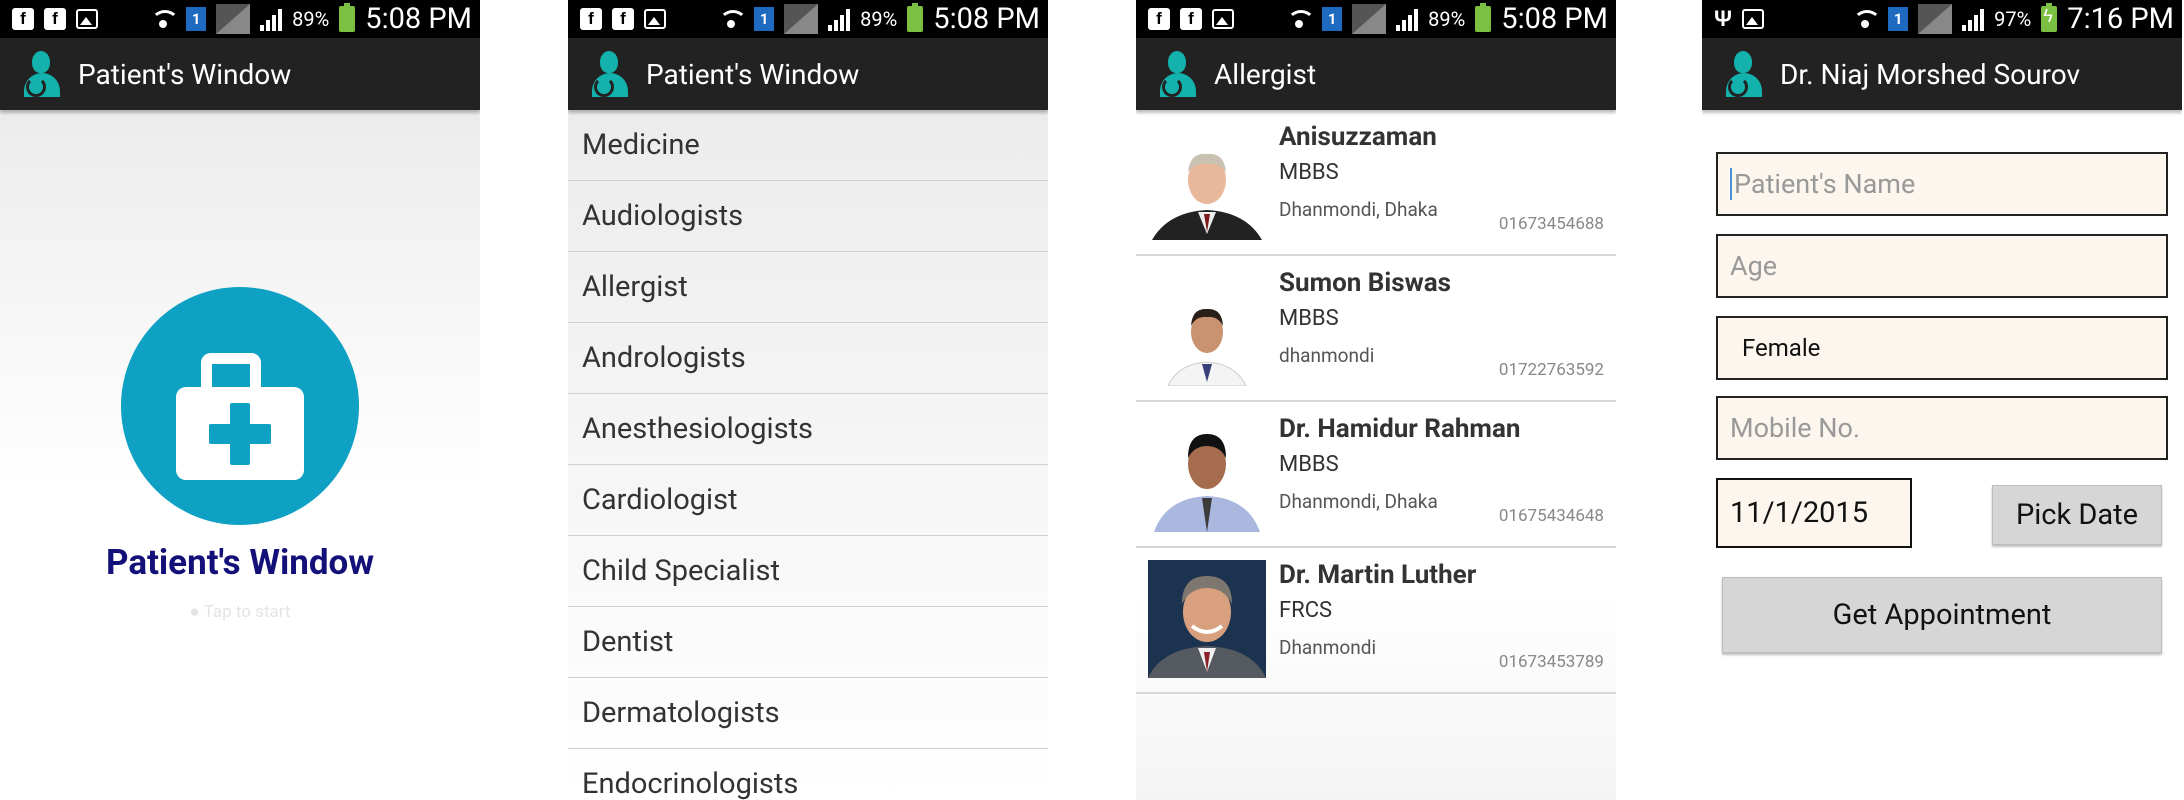 The image size is (2184, 800). What do you see at coordinates (1378, 575) in the screenshot?
I see `doctor-name: Dr. Martin Luther` at bounding box center [1378, 575].